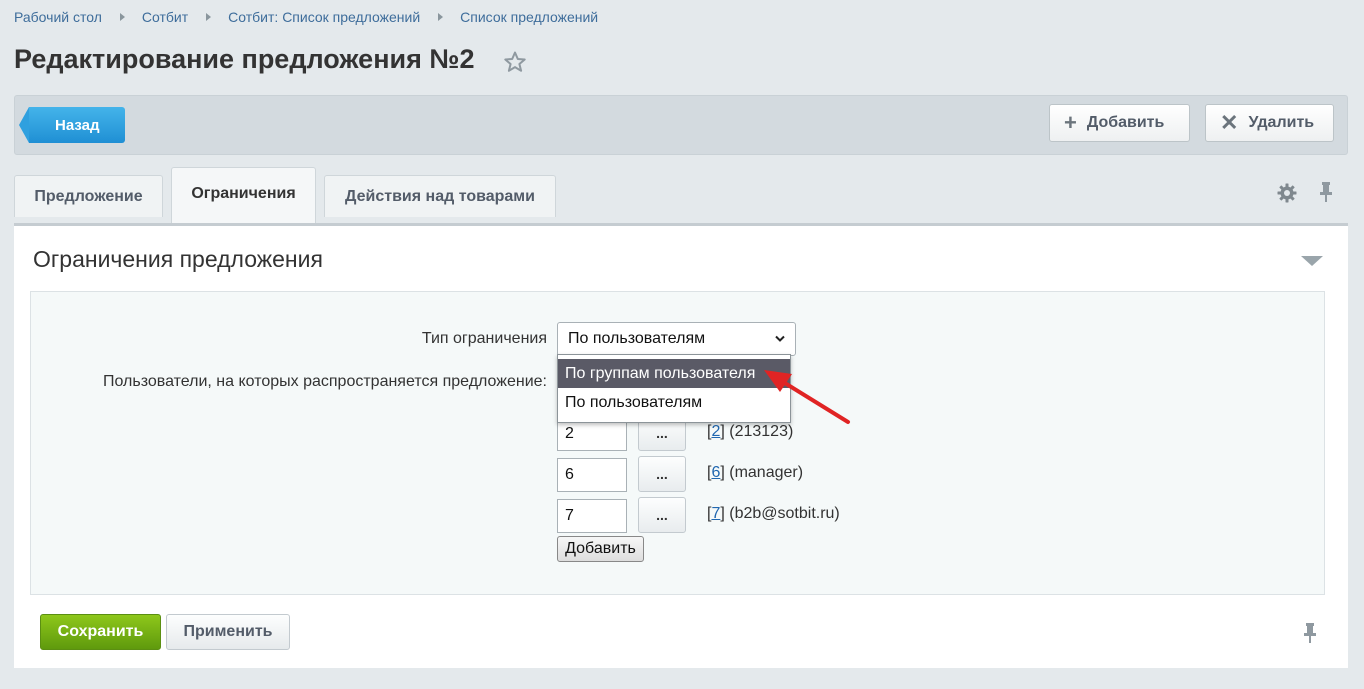 The image size is (1364, 689). I want to click on section-title: Ограничения предложения, so click(178, 259).